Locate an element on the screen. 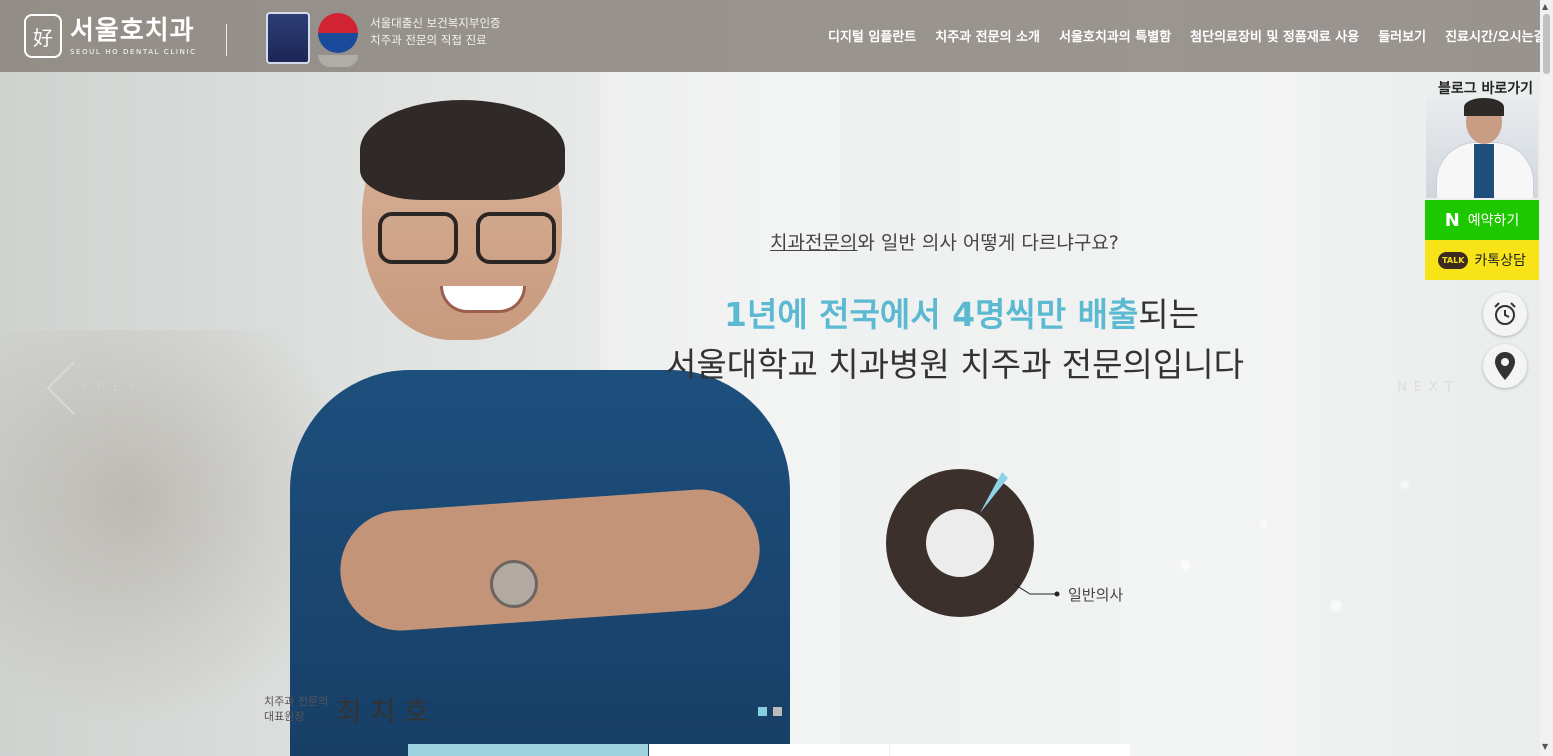  scrollbar is located at coordinates (1546, 378).